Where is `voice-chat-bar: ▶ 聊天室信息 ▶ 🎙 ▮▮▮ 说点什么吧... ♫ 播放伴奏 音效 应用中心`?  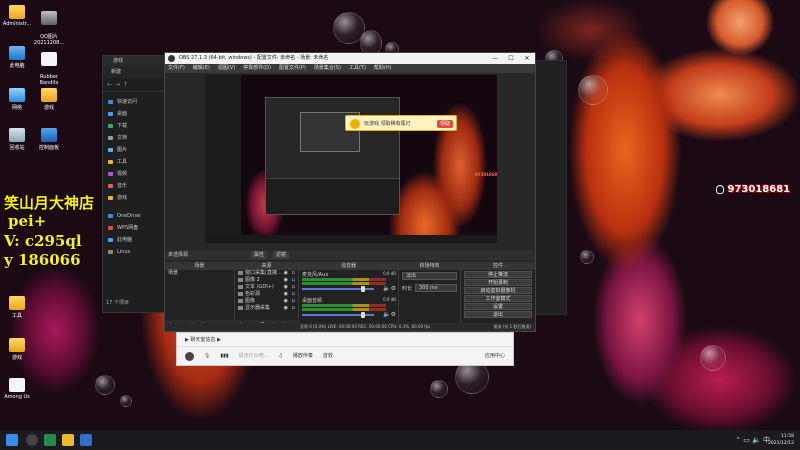
voice-chat-bar: ▶ 聊天室信息 ▶ 🎙 ▮▮▮ 说点什么吧... ♫ 播放伴奏 音效 应用中心 is located at coordinates (345, 349).